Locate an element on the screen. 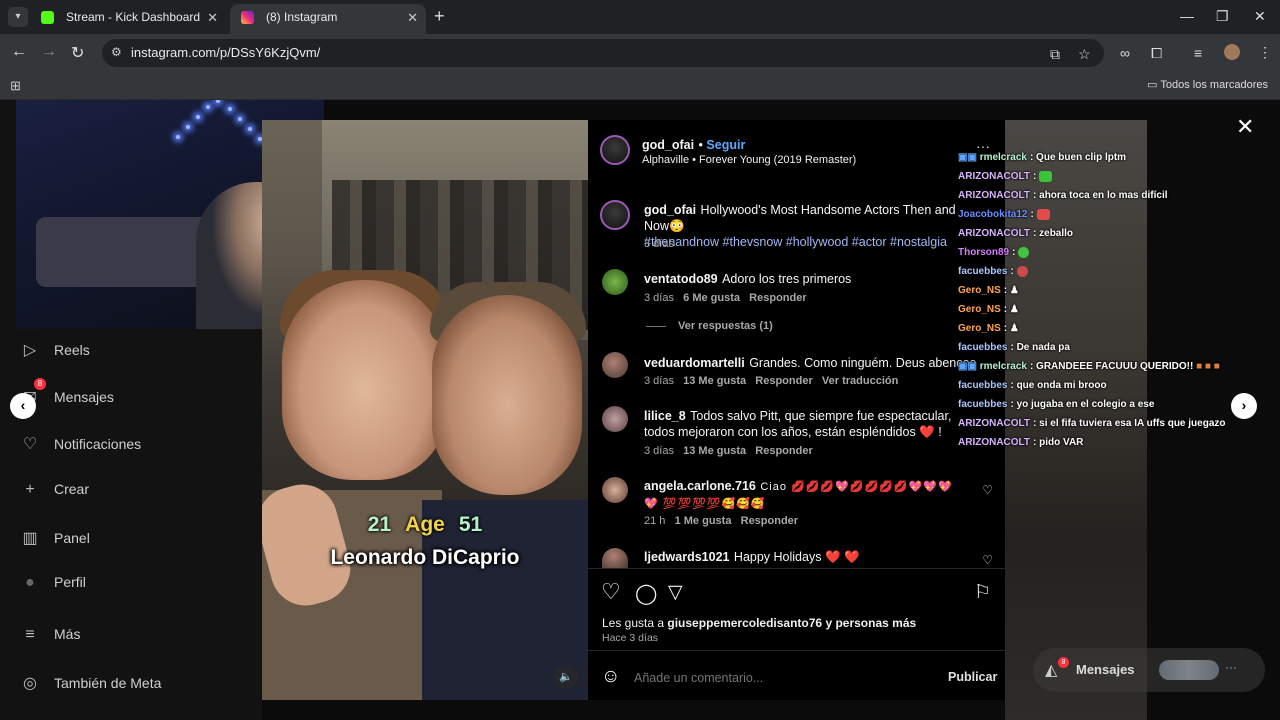 This screenshot has width=1280, height=720. translate-button: Ver traducción is located at coordinates (860, 381).